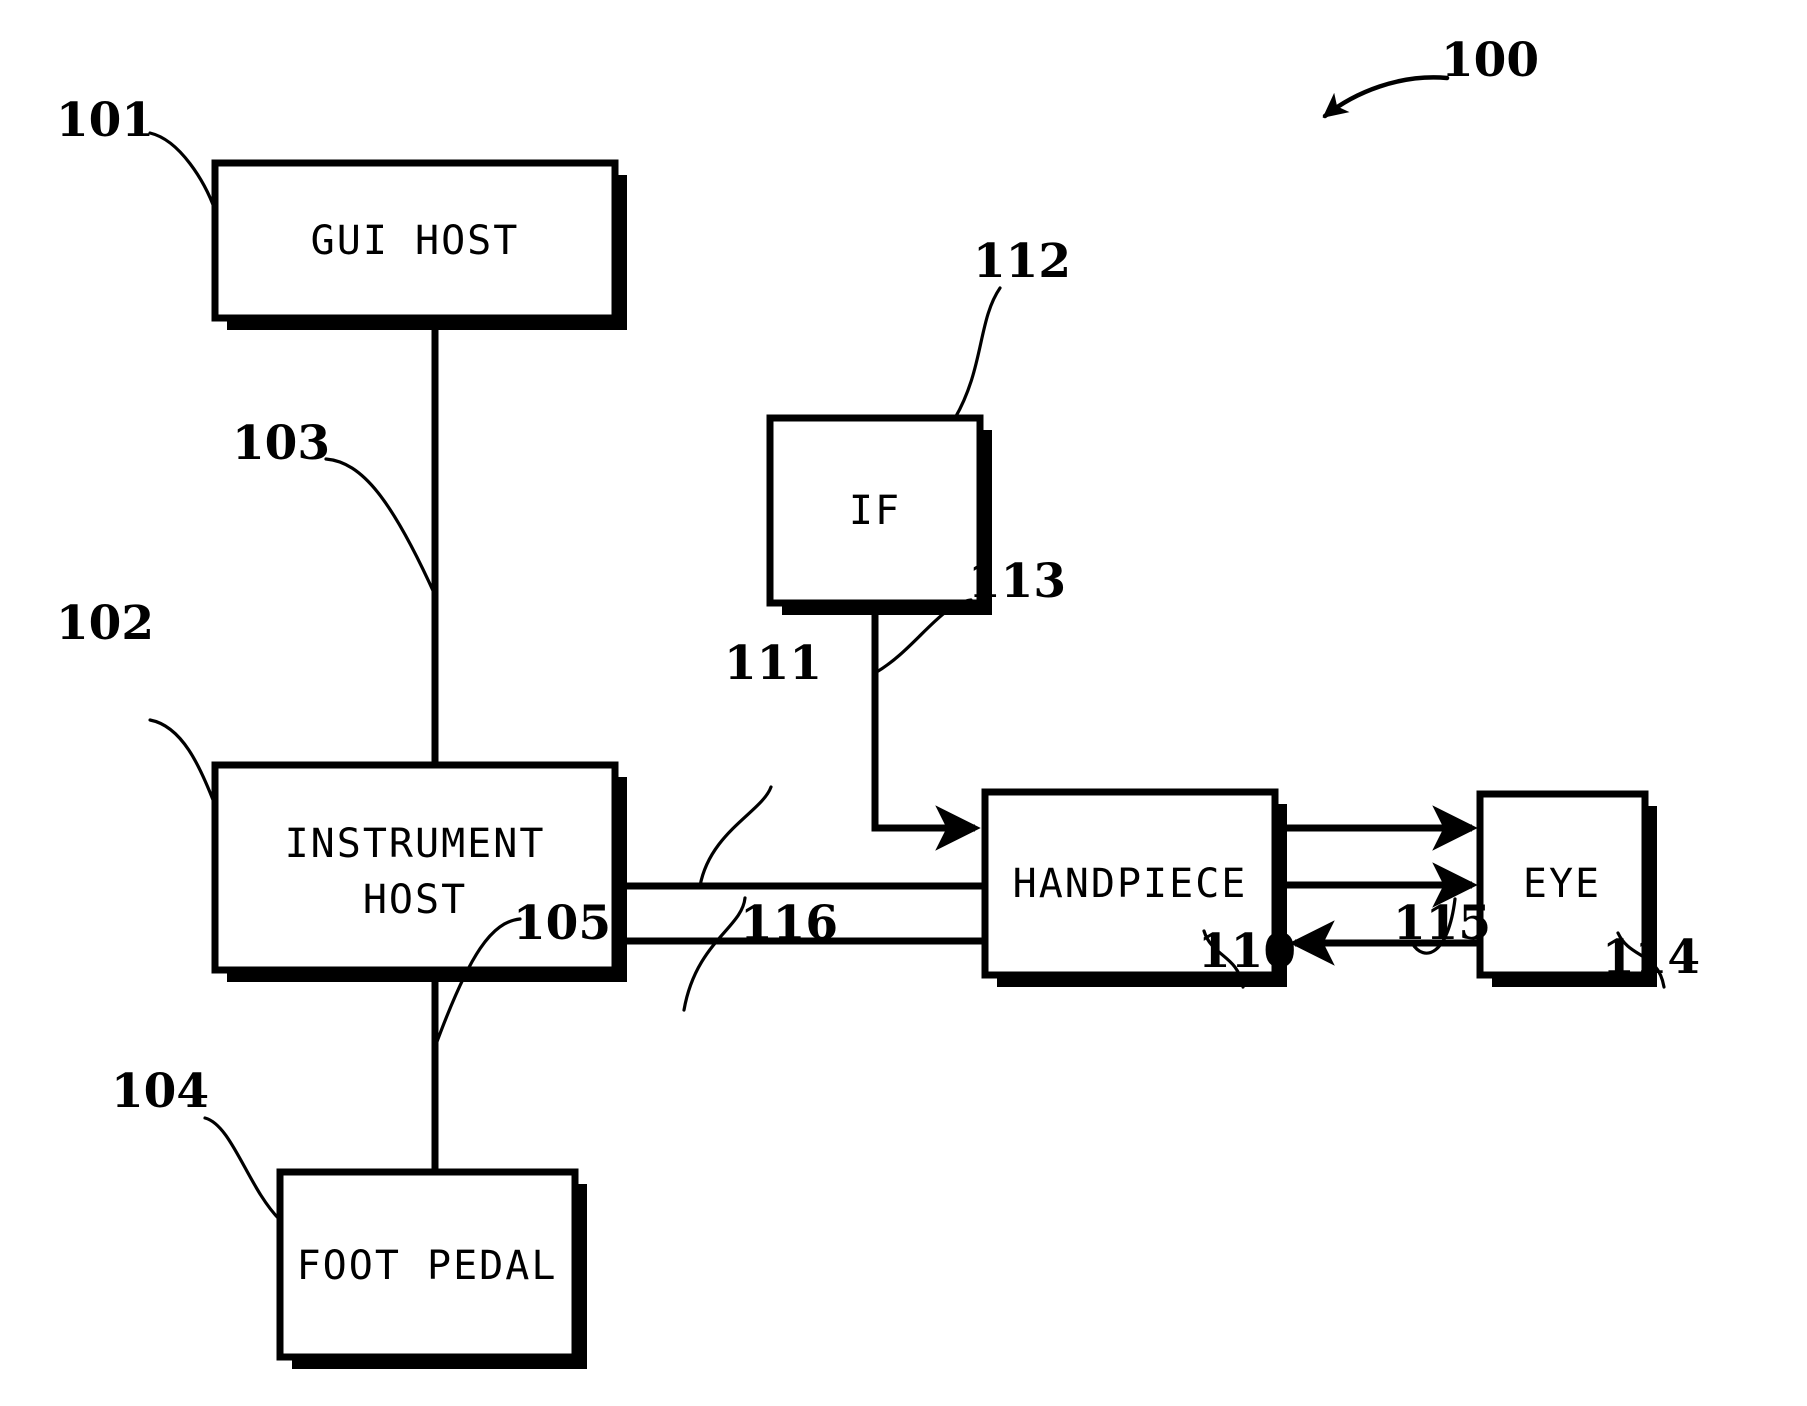 The width and height of the screenshot is (1807, 1406). What do you see at coordinates (1386, 97) in the screenshot?
I see `figure-reference-arrow` at bounding box center [1386, 97].